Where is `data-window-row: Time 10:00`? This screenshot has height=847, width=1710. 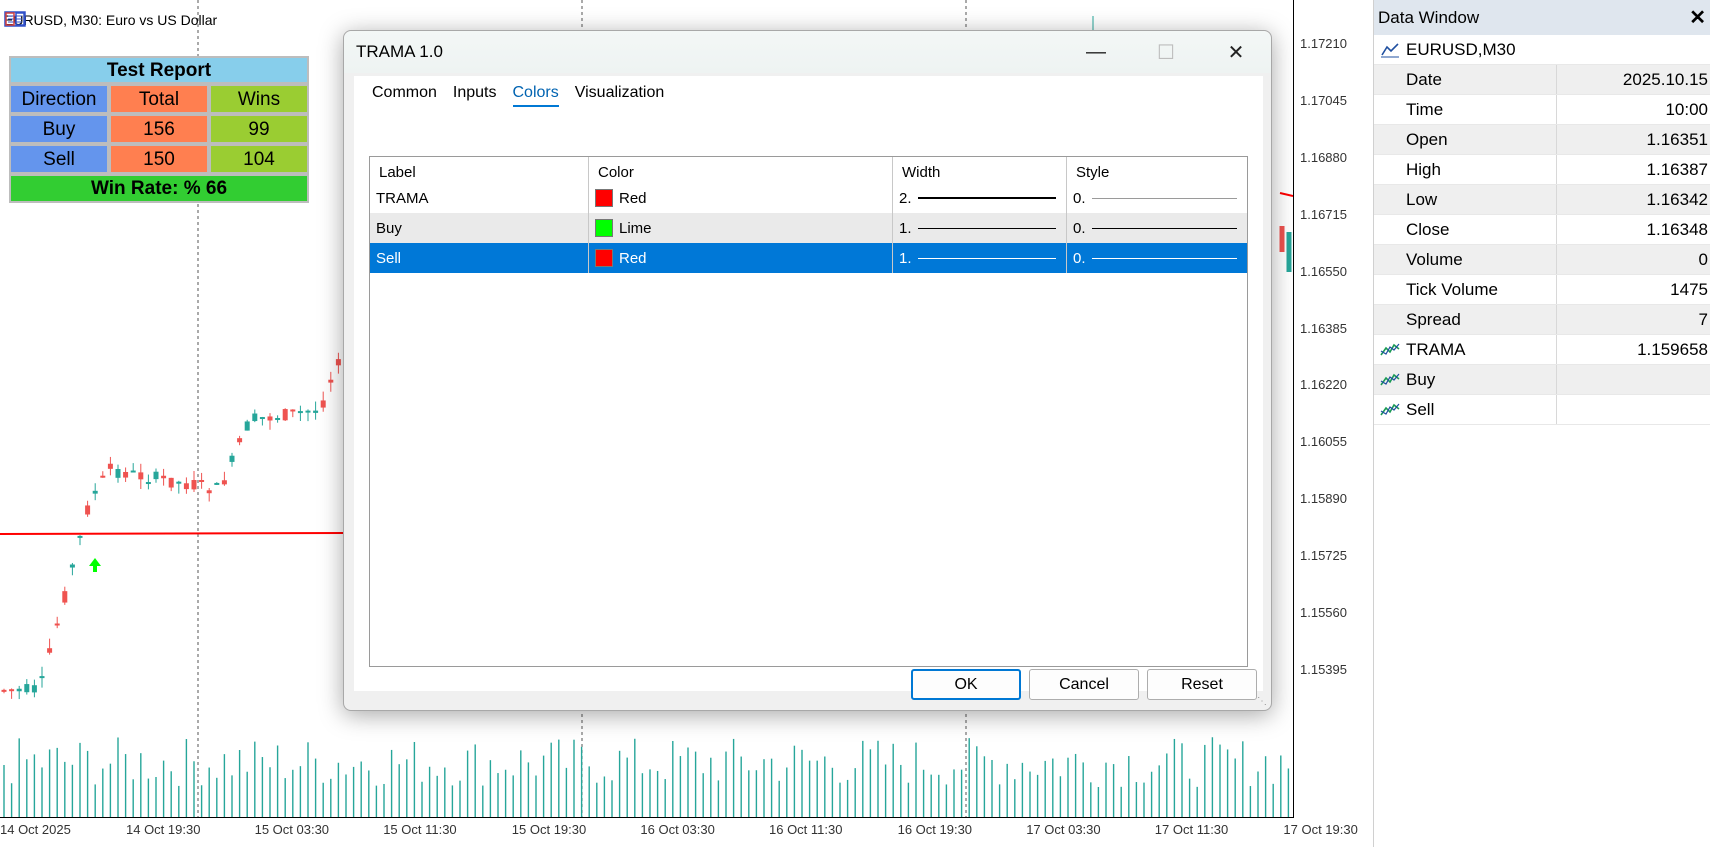 data-window-row: Time 10:00 is located at coordinates (1542, 110).